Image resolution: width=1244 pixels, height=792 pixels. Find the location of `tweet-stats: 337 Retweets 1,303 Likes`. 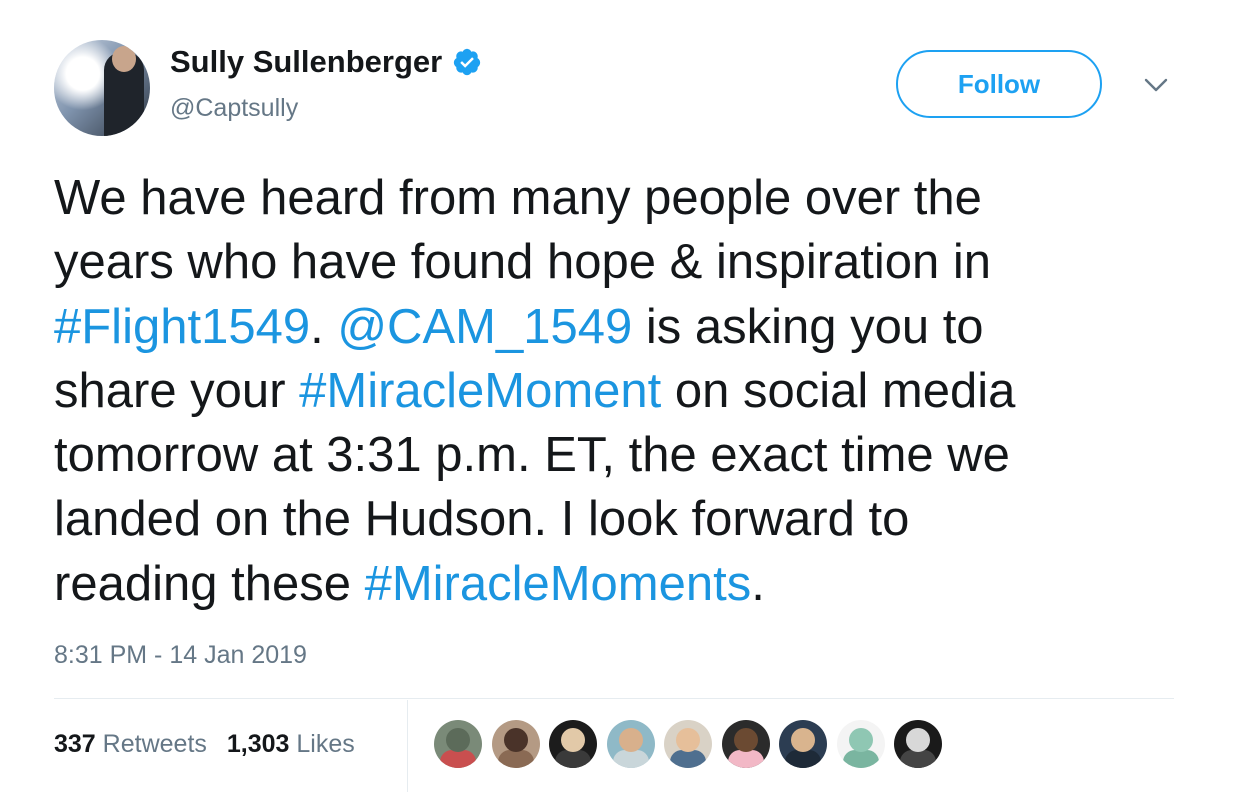

tweet-stats: 337 Retweets 1,303 Likes is located at coordinates (204, 744).